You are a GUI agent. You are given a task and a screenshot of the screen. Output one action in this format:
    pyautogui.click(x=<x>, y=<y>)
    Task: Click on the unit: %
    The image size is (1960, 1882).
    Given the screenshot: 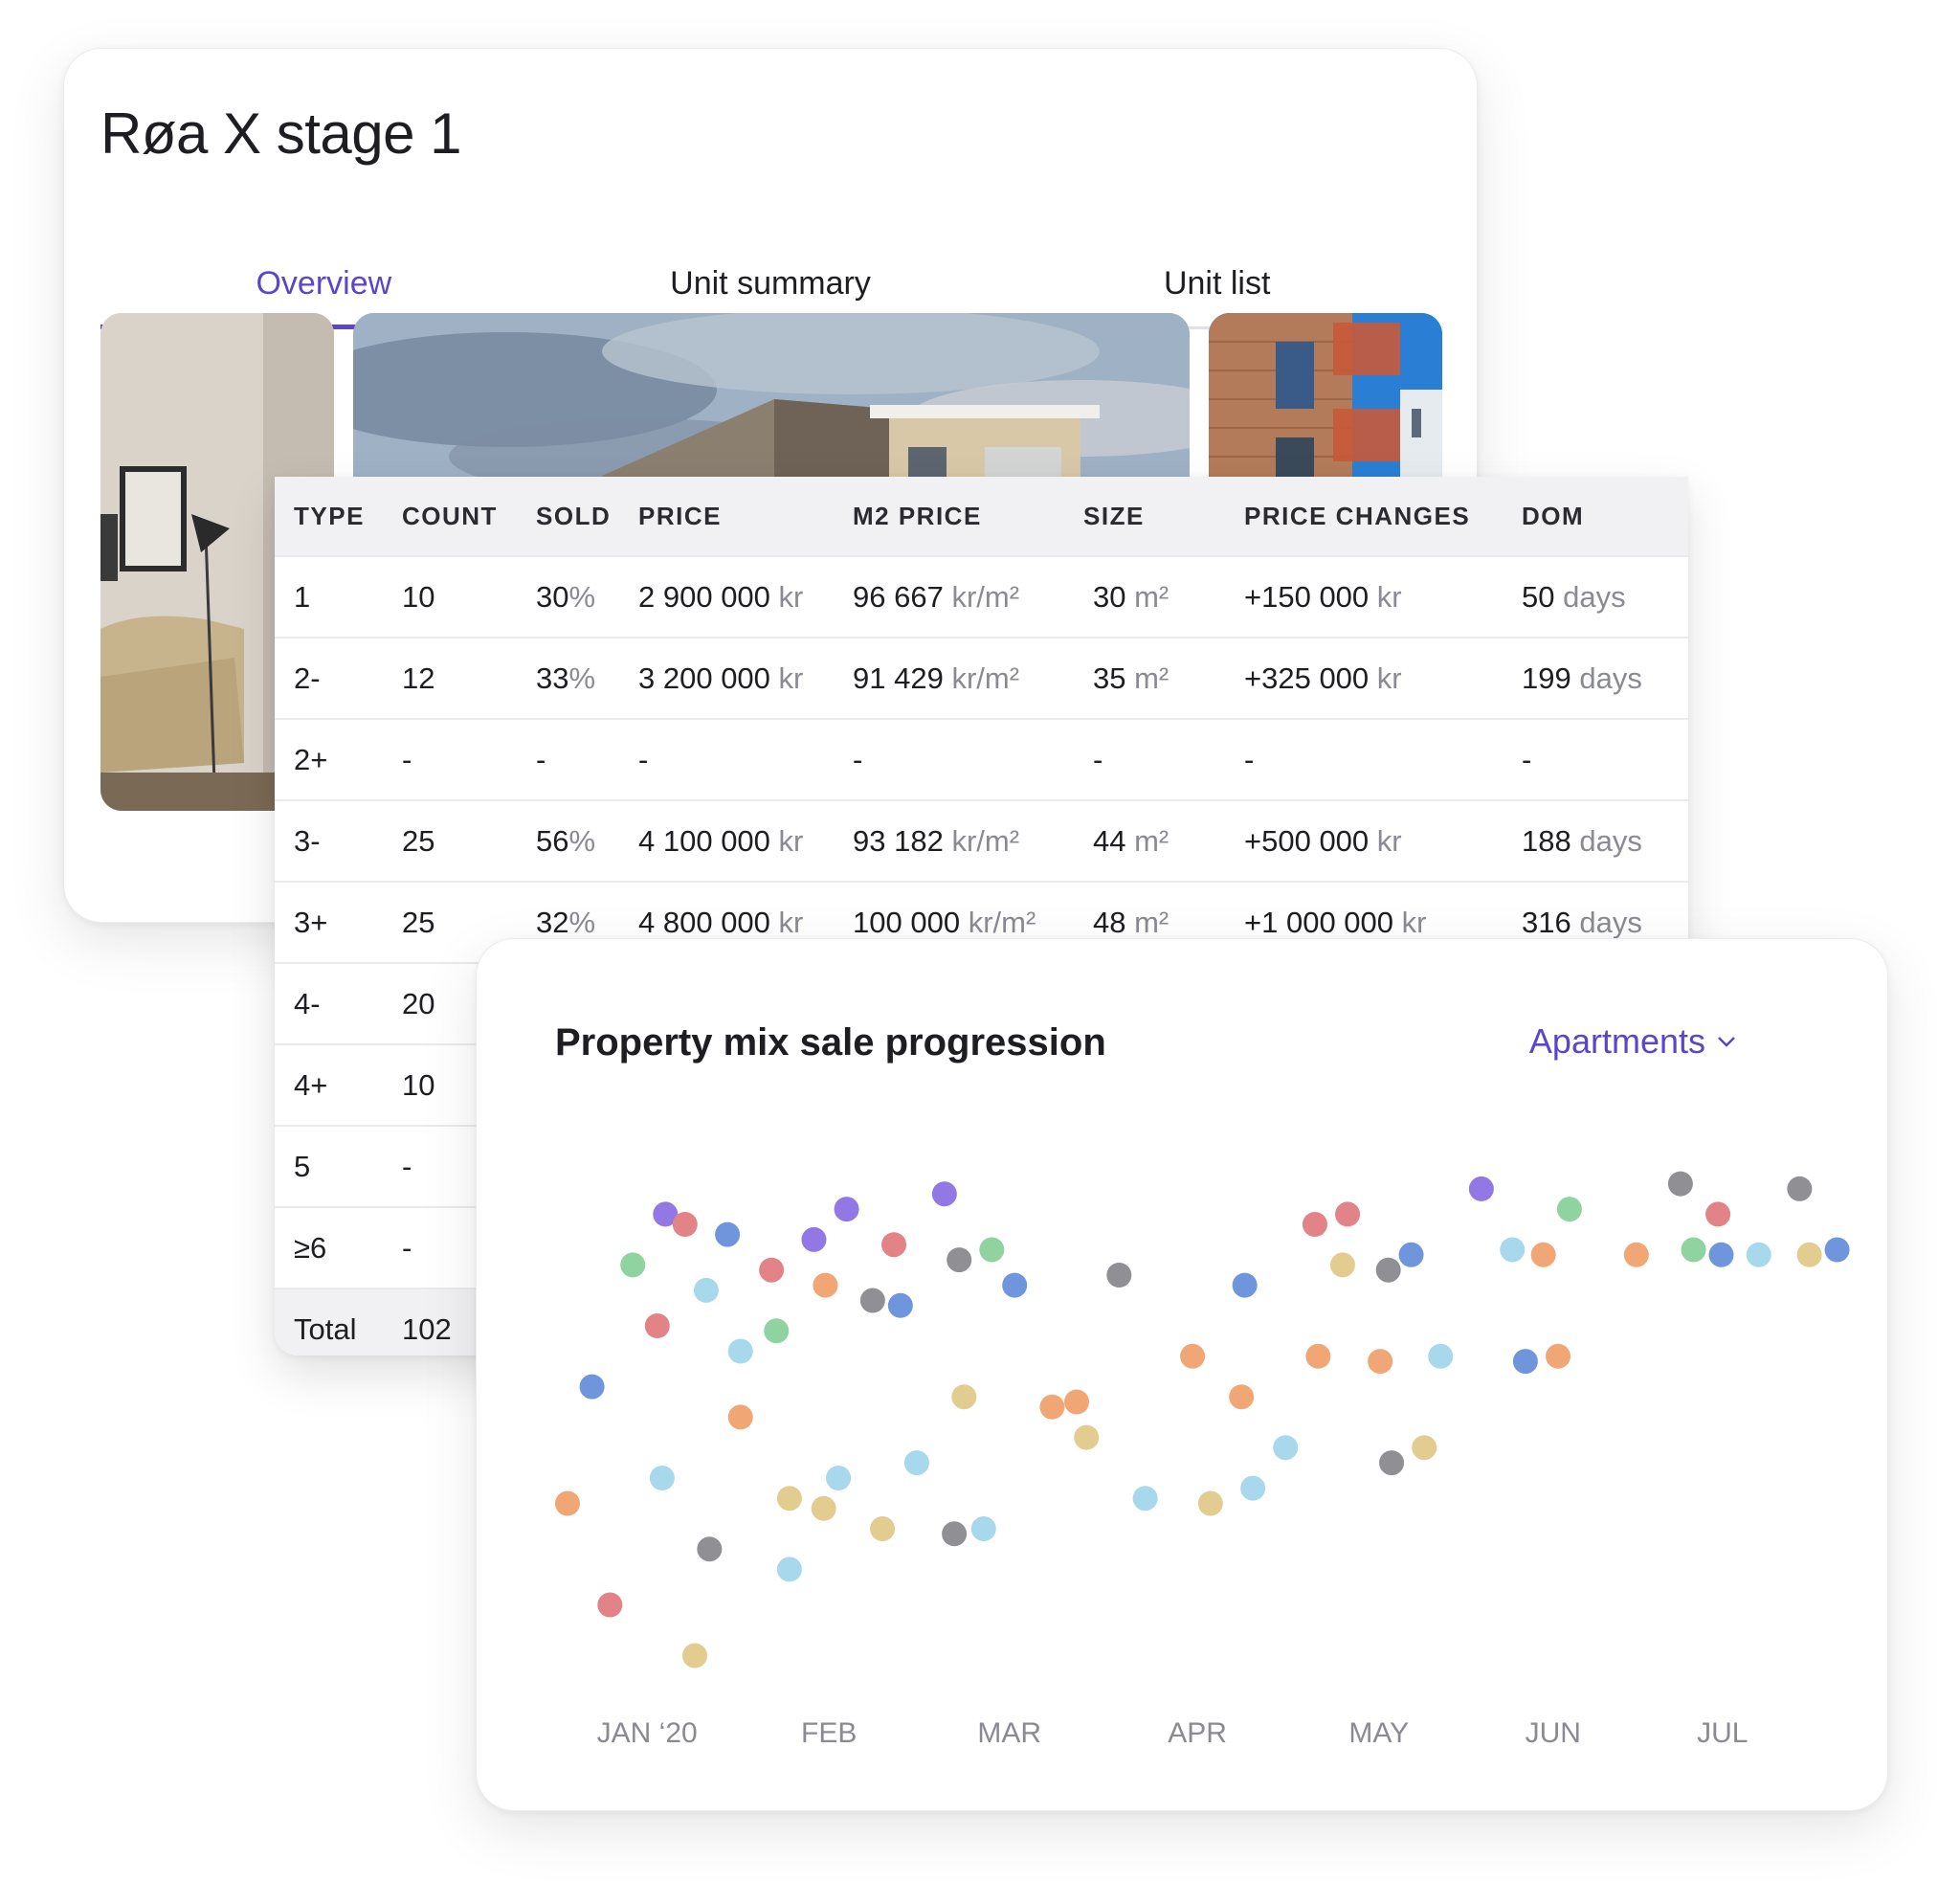 What is the action you would take?
    pyautogui.click(x=582, y=922)
    